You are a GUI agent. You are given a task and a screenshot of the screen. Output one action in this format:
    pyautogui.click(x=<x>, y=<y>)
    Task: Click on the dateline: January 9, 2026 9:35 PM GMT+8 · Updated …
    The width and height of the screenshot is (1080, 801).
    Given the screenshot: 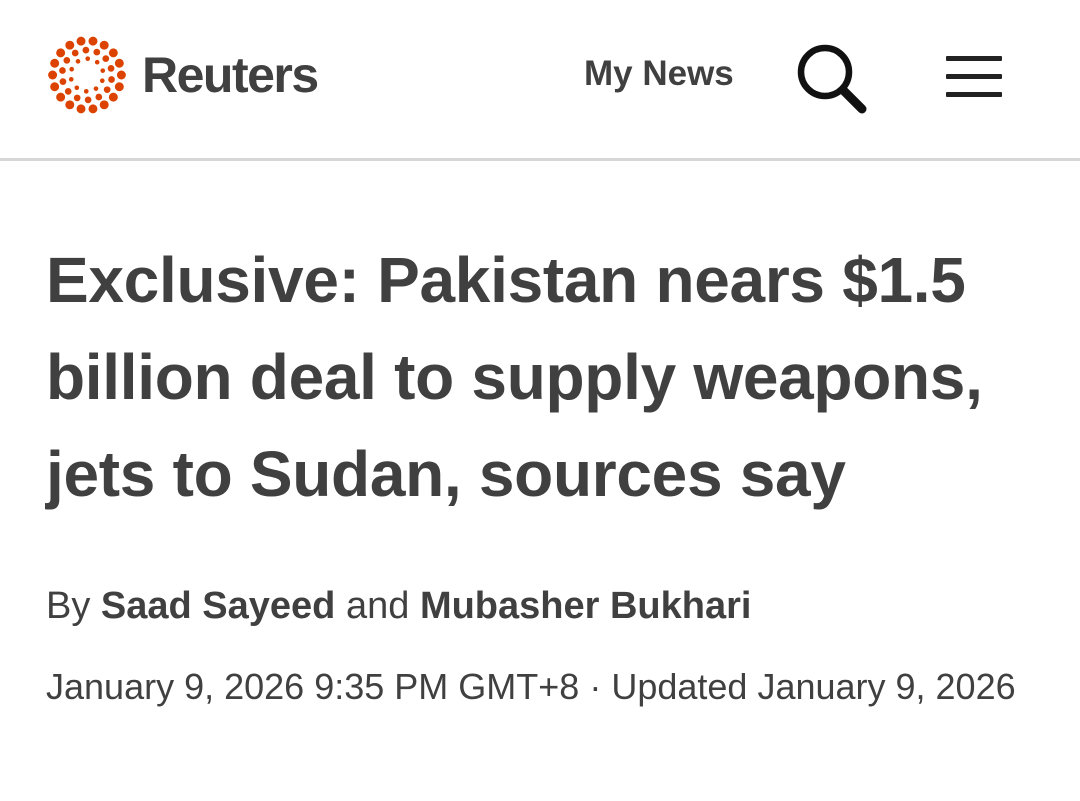 What is the action you would take?
    pyautogui.click(x=536, y=687)
    